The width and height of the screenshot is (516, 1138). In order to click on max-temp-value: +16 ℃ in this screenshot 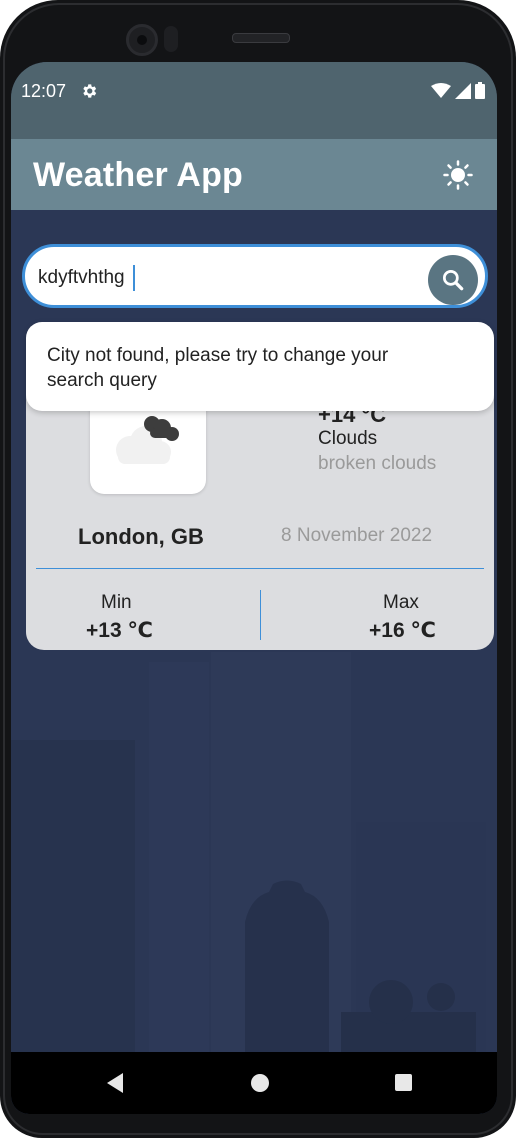, I will do `click(402, 630)`.